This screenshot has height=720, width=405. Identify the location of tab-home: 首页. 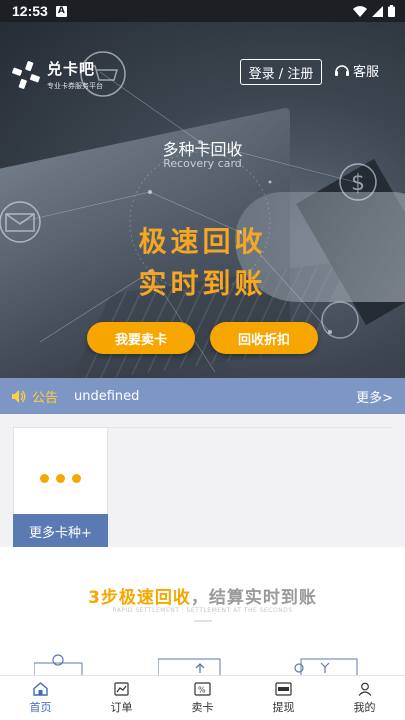
(40, 698).